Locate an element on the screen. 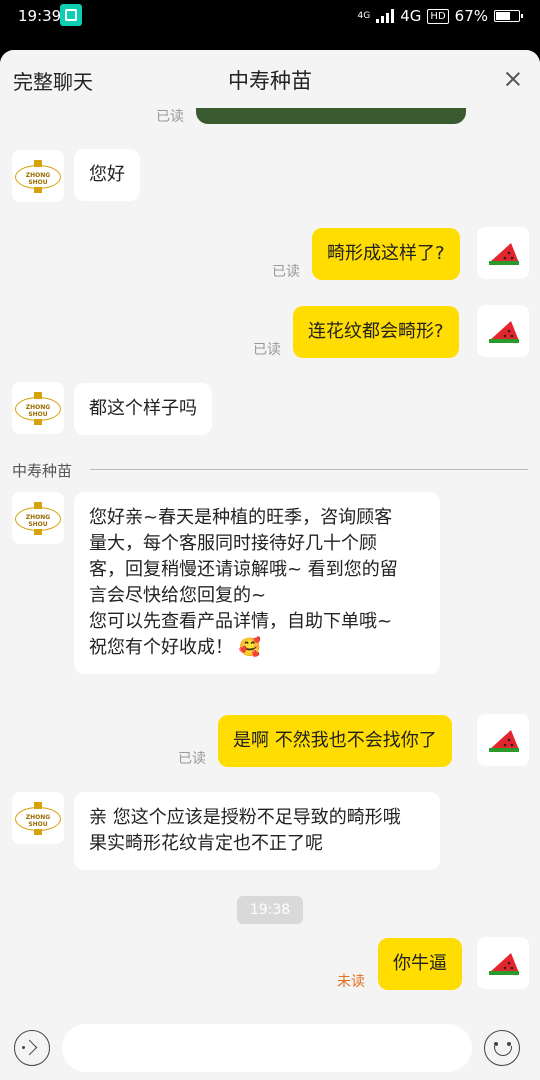 This screenshot has width=540, height=1080. message-line: 您好亲~春天是种植的旺季，咨询顾客 is located at coordinates (241, 517).